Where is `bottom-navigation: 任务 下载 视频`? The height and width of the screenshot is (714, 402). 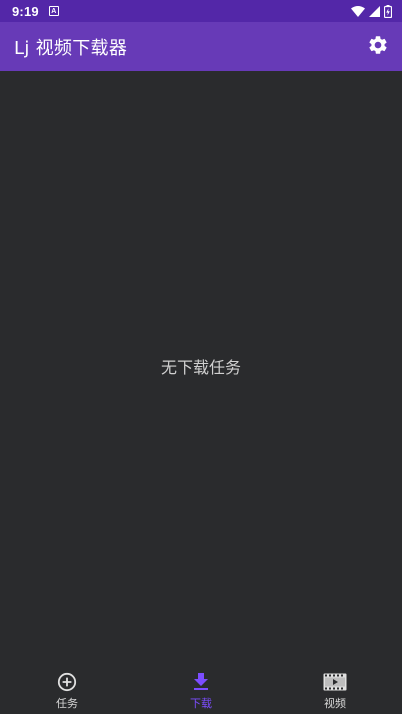 bottom-navigation: 任务 下载 视频 is located at coordinates (201, 689).